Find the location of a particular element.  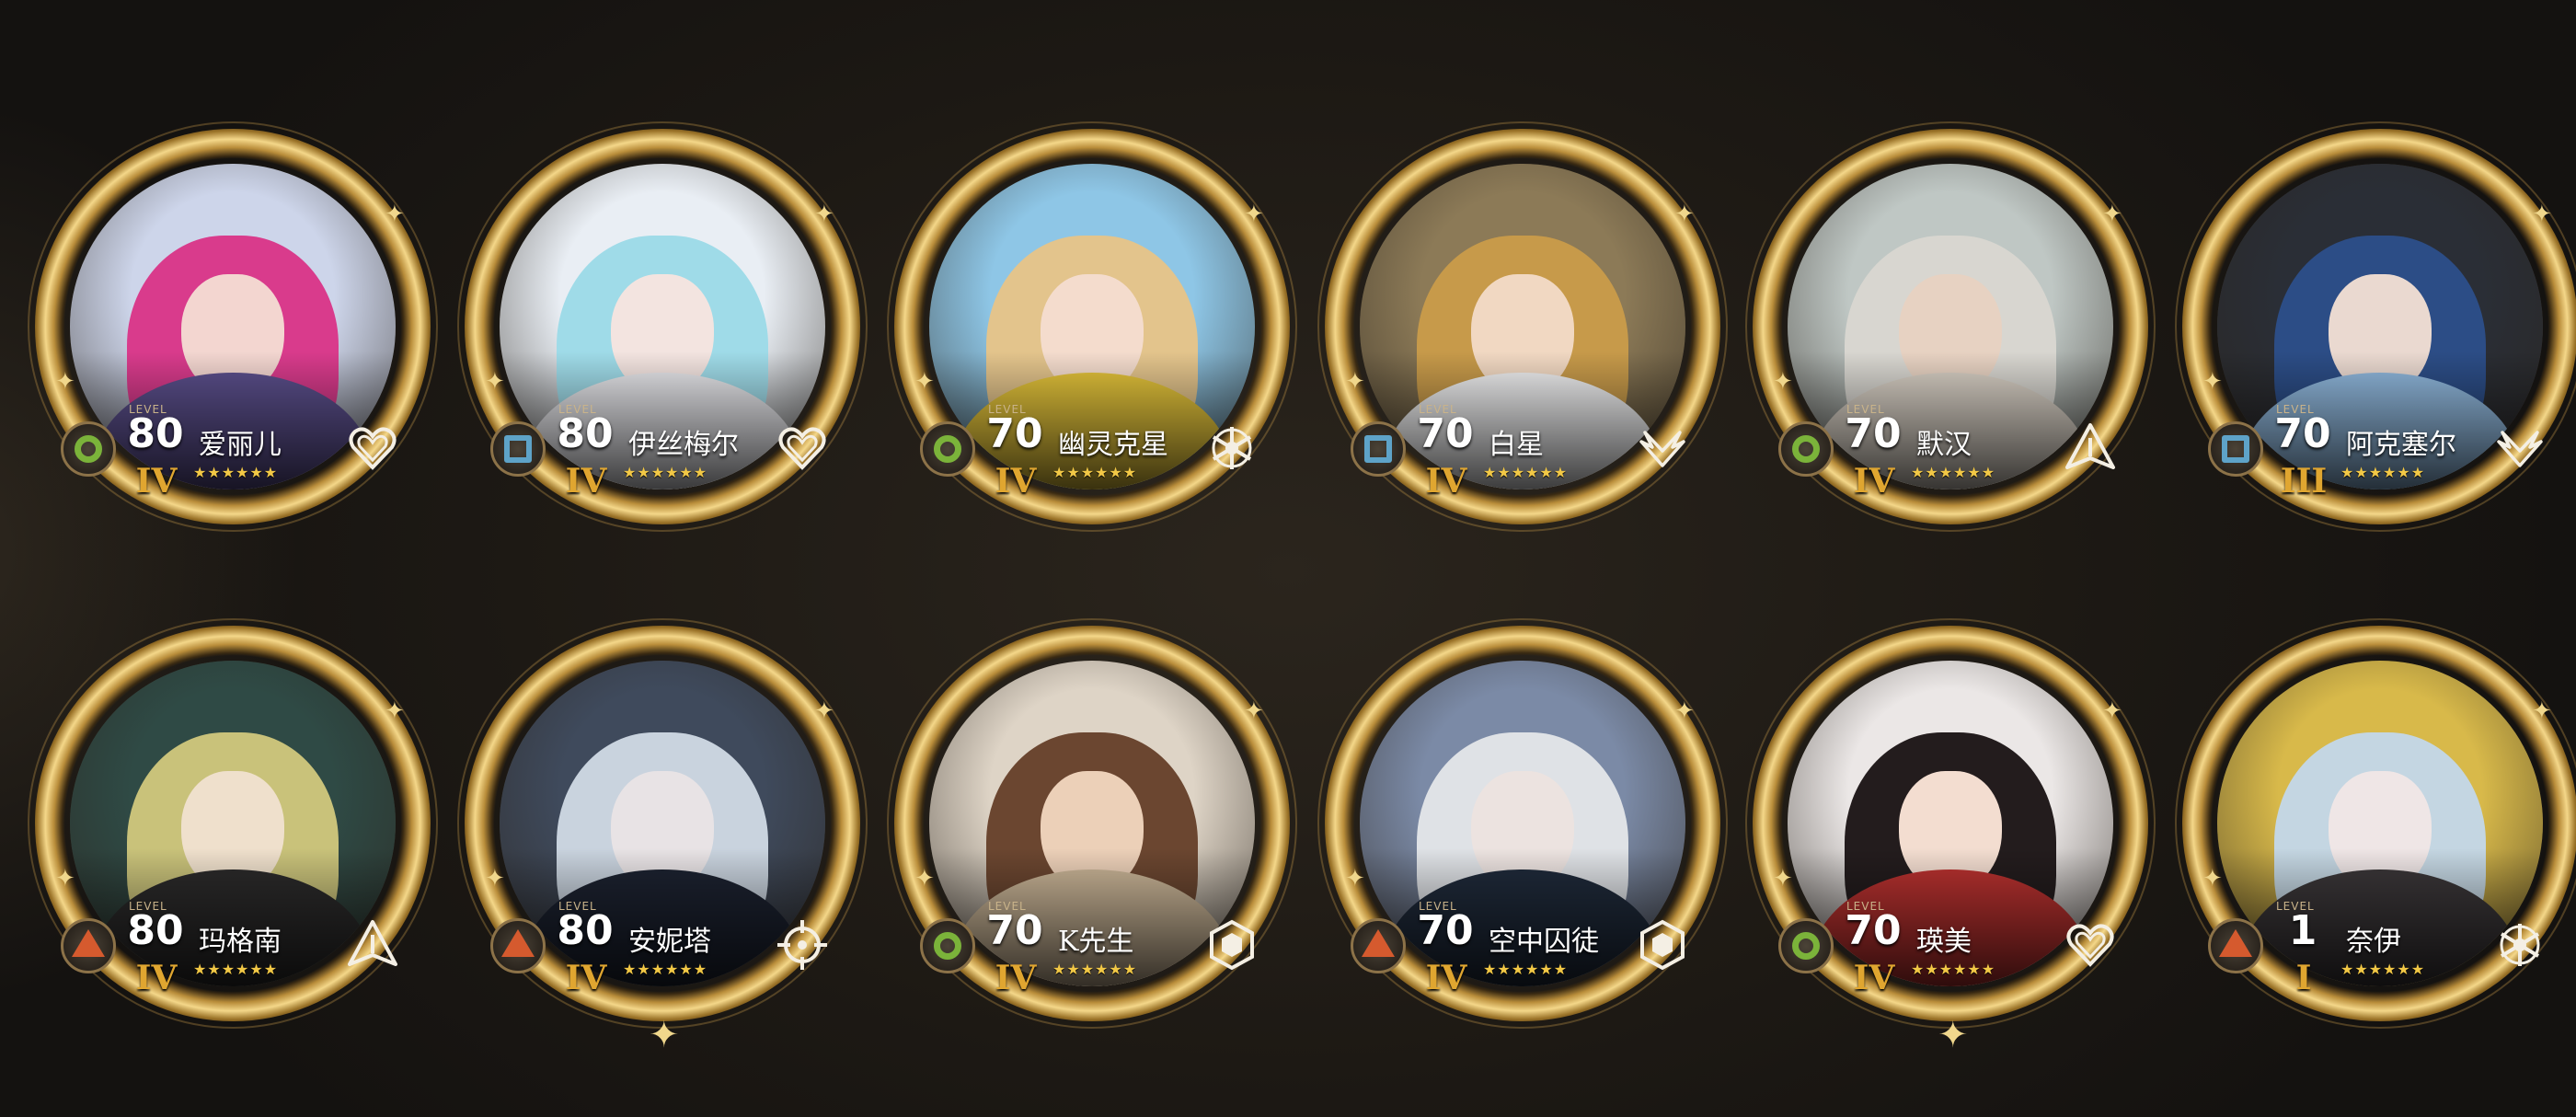

character-name: 白星 is located at coordinates (1516, 445).